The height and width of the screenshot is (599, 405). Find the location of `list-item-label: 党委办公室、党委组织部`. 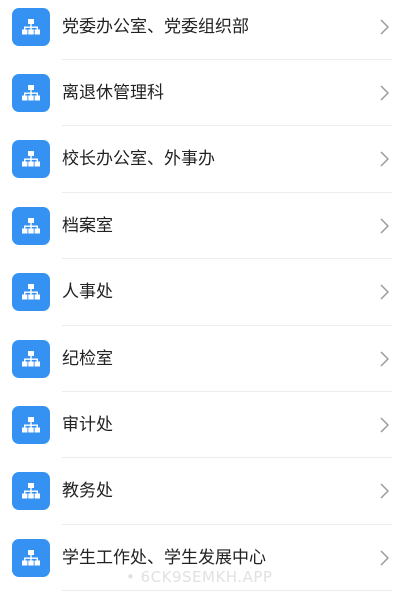

list-item-label: 党委办公室、党委组织部 is located at coordinates (155, 27).